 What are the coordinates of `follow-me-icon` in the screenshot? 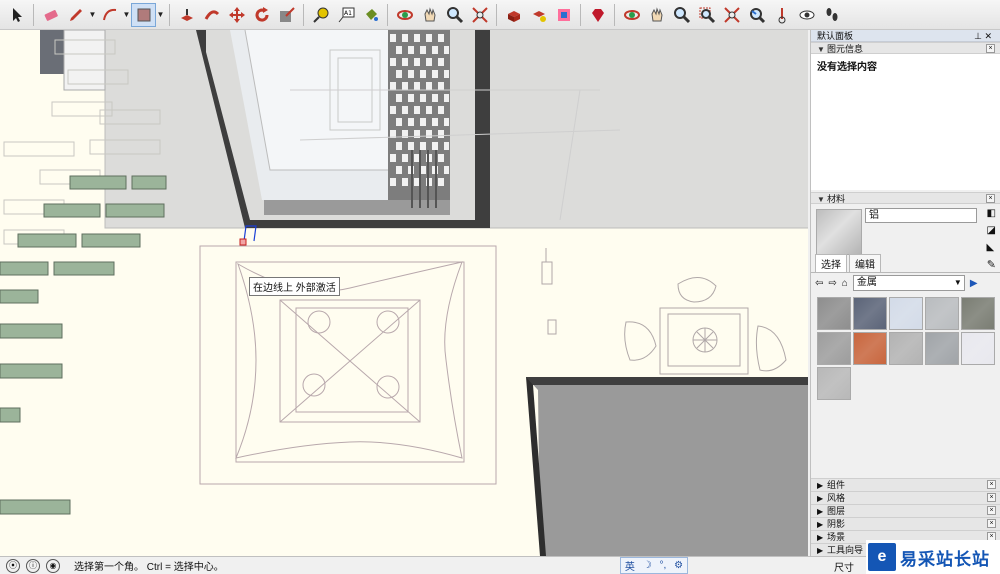 It's located at (211, 15).